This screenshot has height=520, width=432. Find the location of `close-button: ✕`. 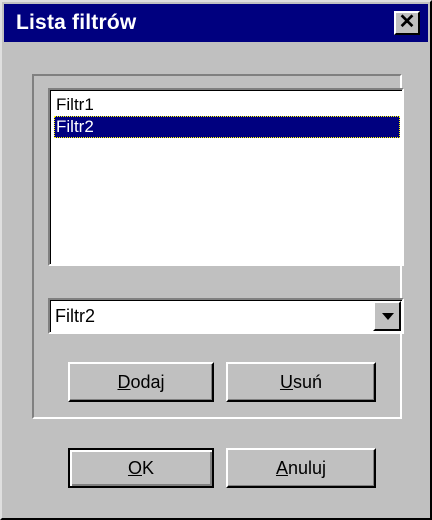

close-button: ✕ is located at coordinates (407, 23).